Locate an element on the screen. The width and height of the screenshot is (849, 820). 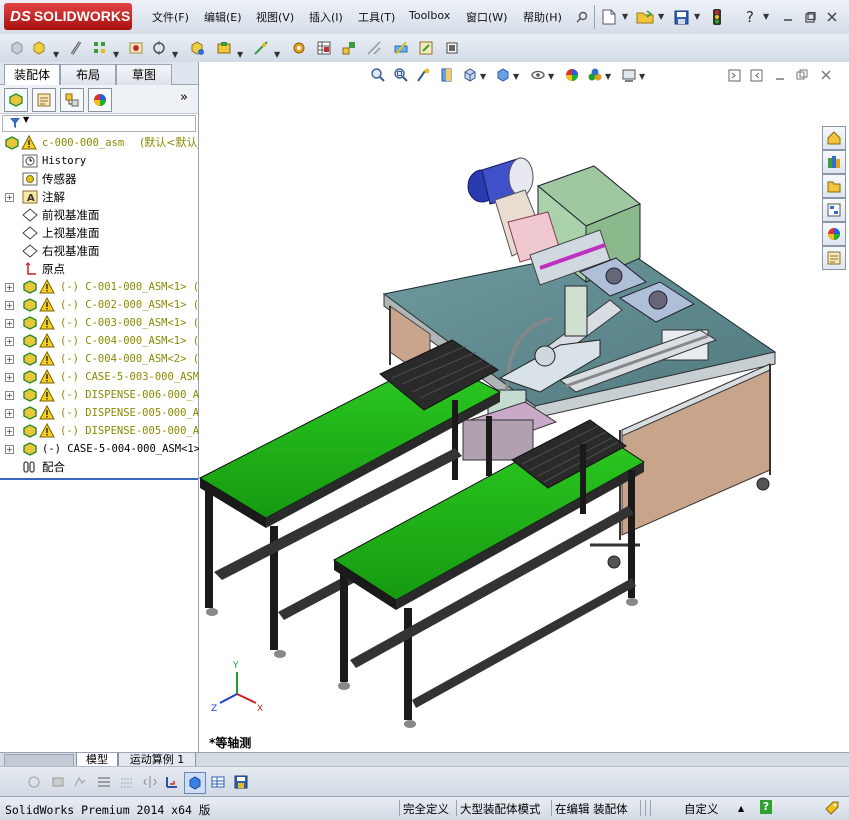
menu-help: 帮助(H) is located at coordinates (542, 17).